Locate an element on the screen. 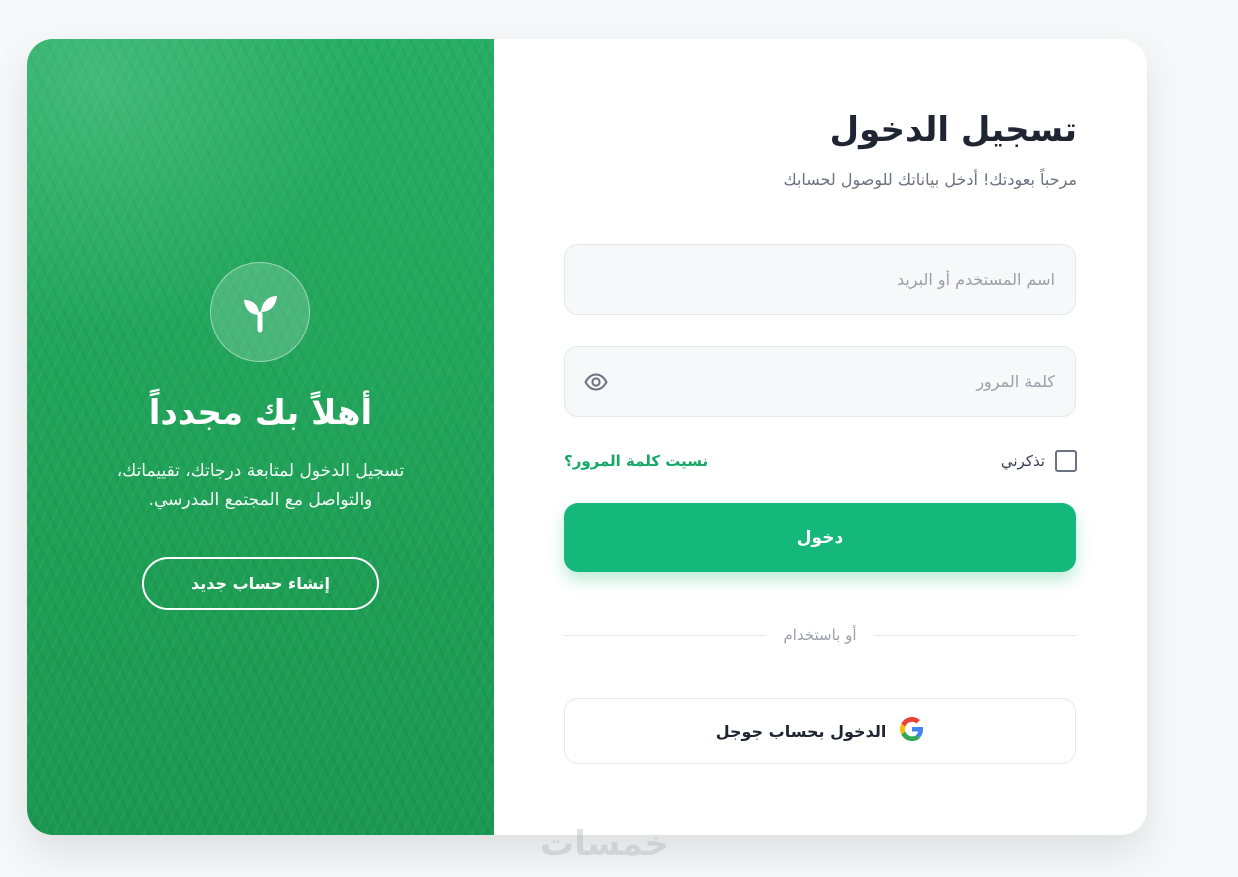  eye-icon is located at coordinates (596, 382).